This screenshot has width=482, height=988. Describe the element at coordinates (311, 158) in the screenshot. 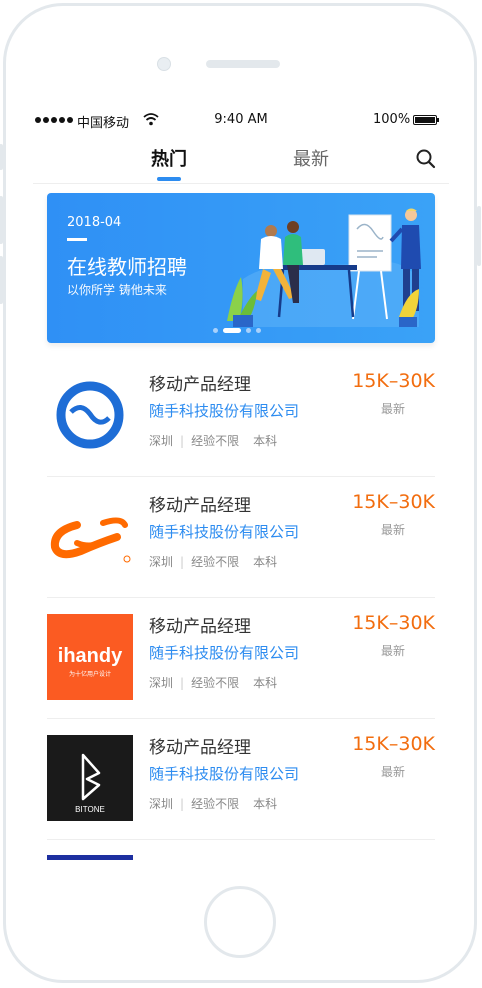

I see `tab-latest: 最新` at that location.